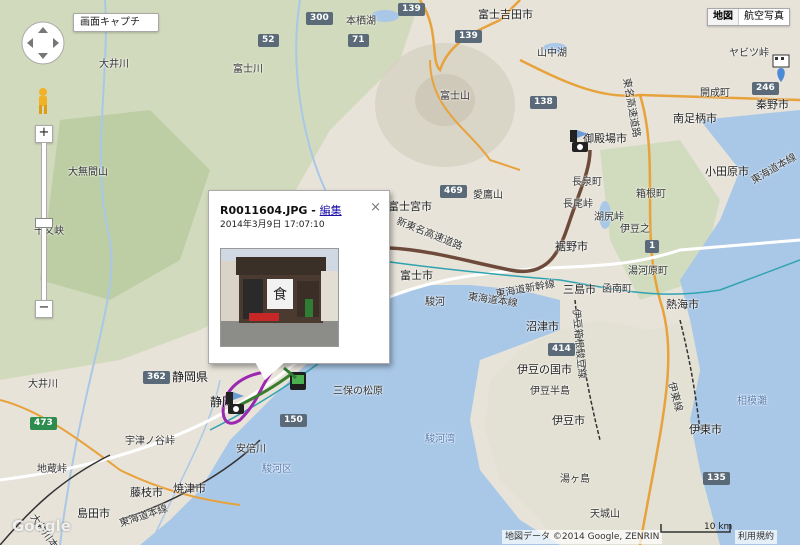 This screenshot has height=545, width=800. What do you see at coordinates (331, 210) in the screenshot?
I see `edit-link: 編集` at bounding box center [331, 210].